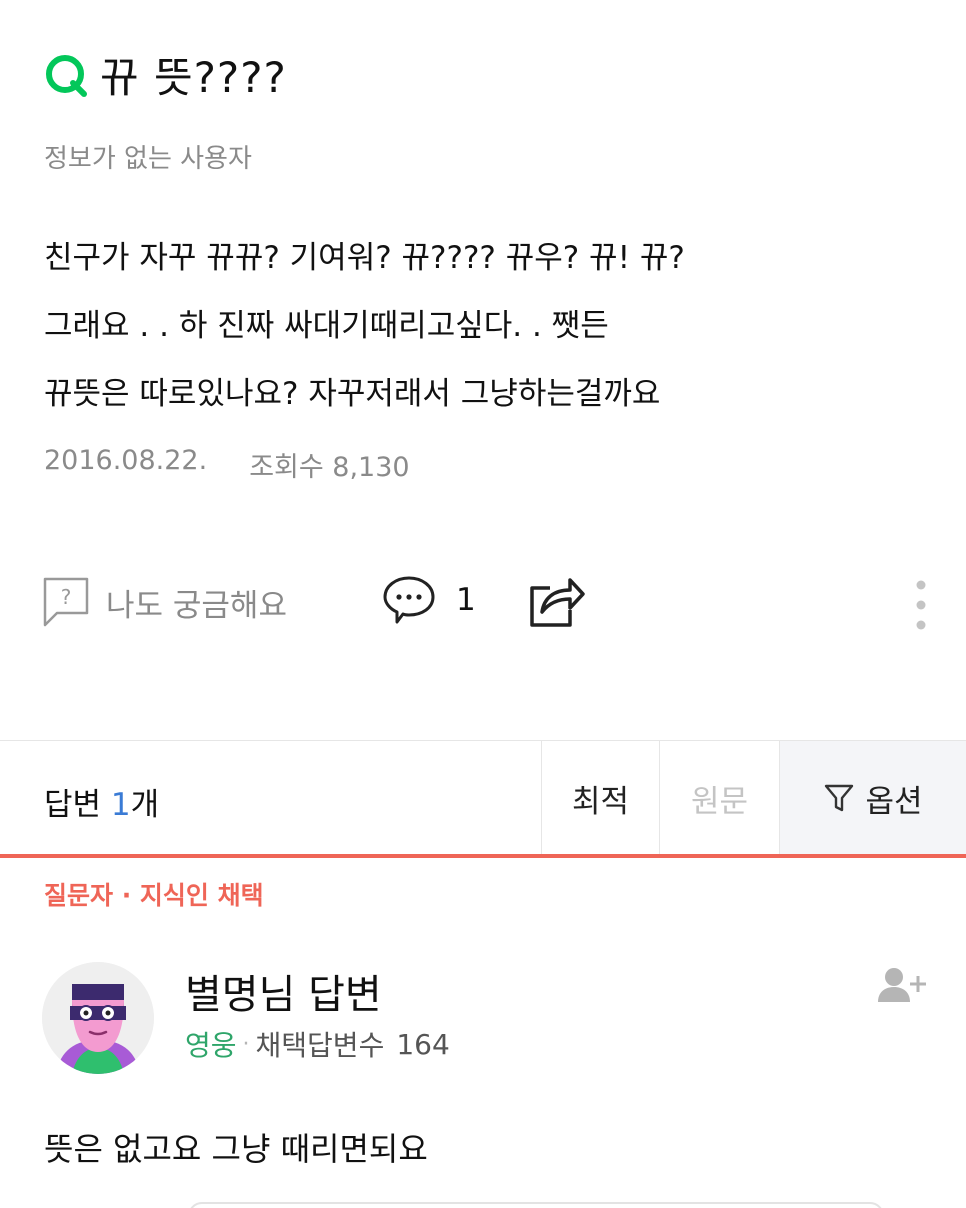  I want to click on option-button: 옵션, so click(872, 798).